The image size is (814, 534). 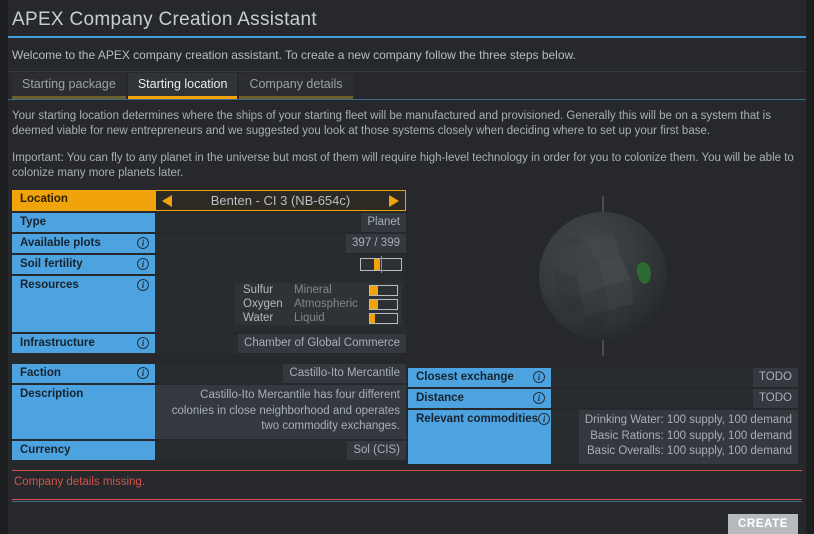 I want to click on label-closest-exchange: Closest exchange i, so click(x=479, y=377).